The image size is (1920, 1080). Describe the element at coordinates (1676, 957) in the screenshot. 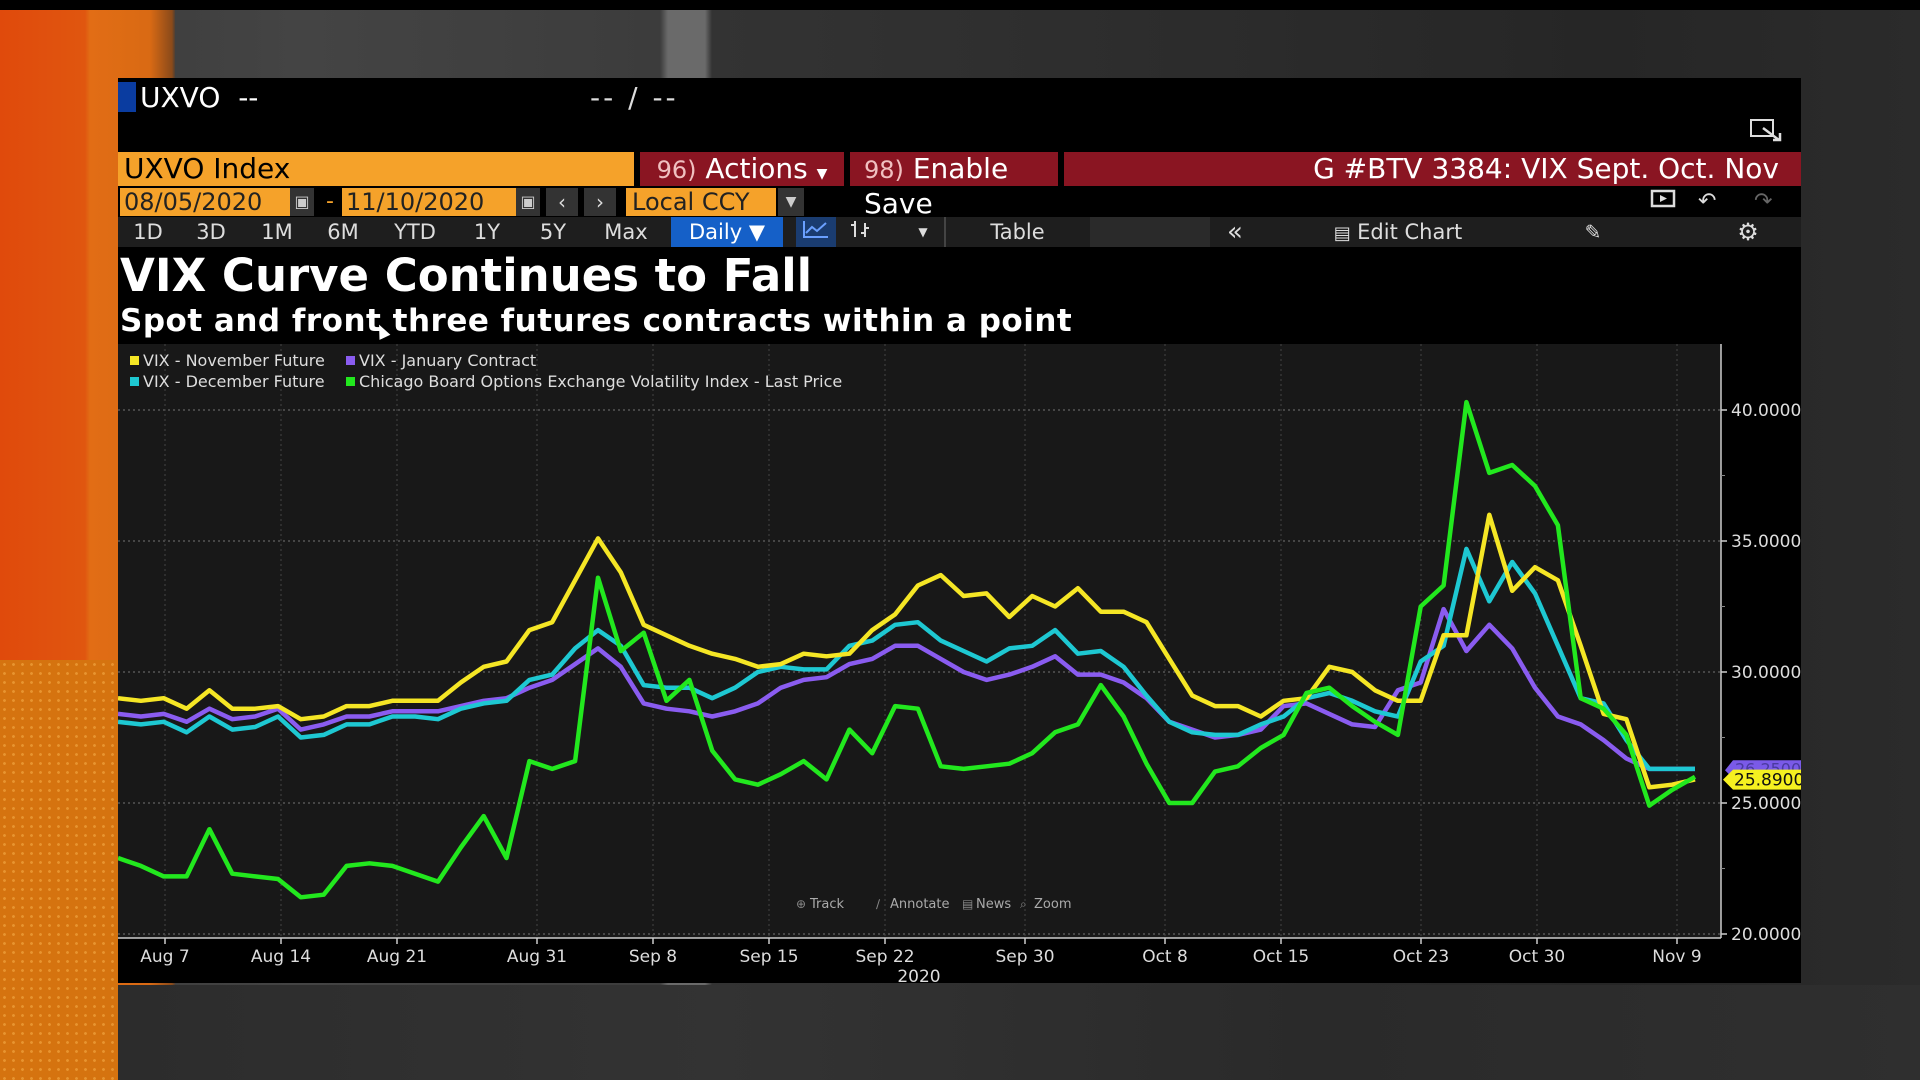

I see `x-tick-label: Nov 9` at that location.